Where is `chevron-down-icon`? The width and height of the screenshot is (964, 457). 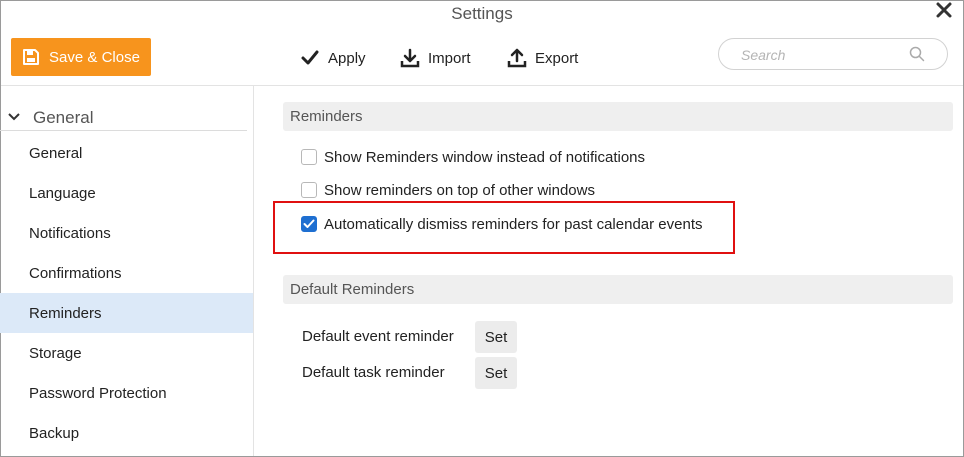 chevron-down-icon is located at coordinates (14, 117).